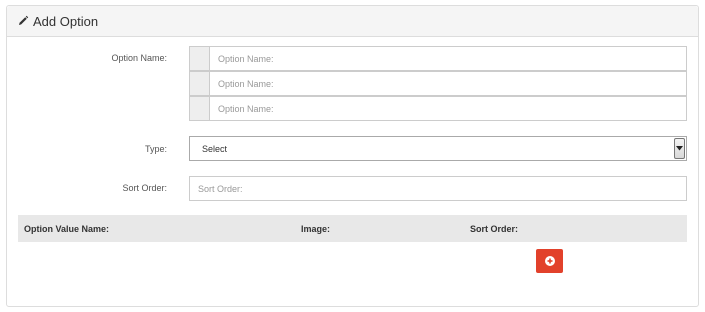 This screenshot has height=312, width=705. I want to click on panel-title: Add Option, so click(66, 21).